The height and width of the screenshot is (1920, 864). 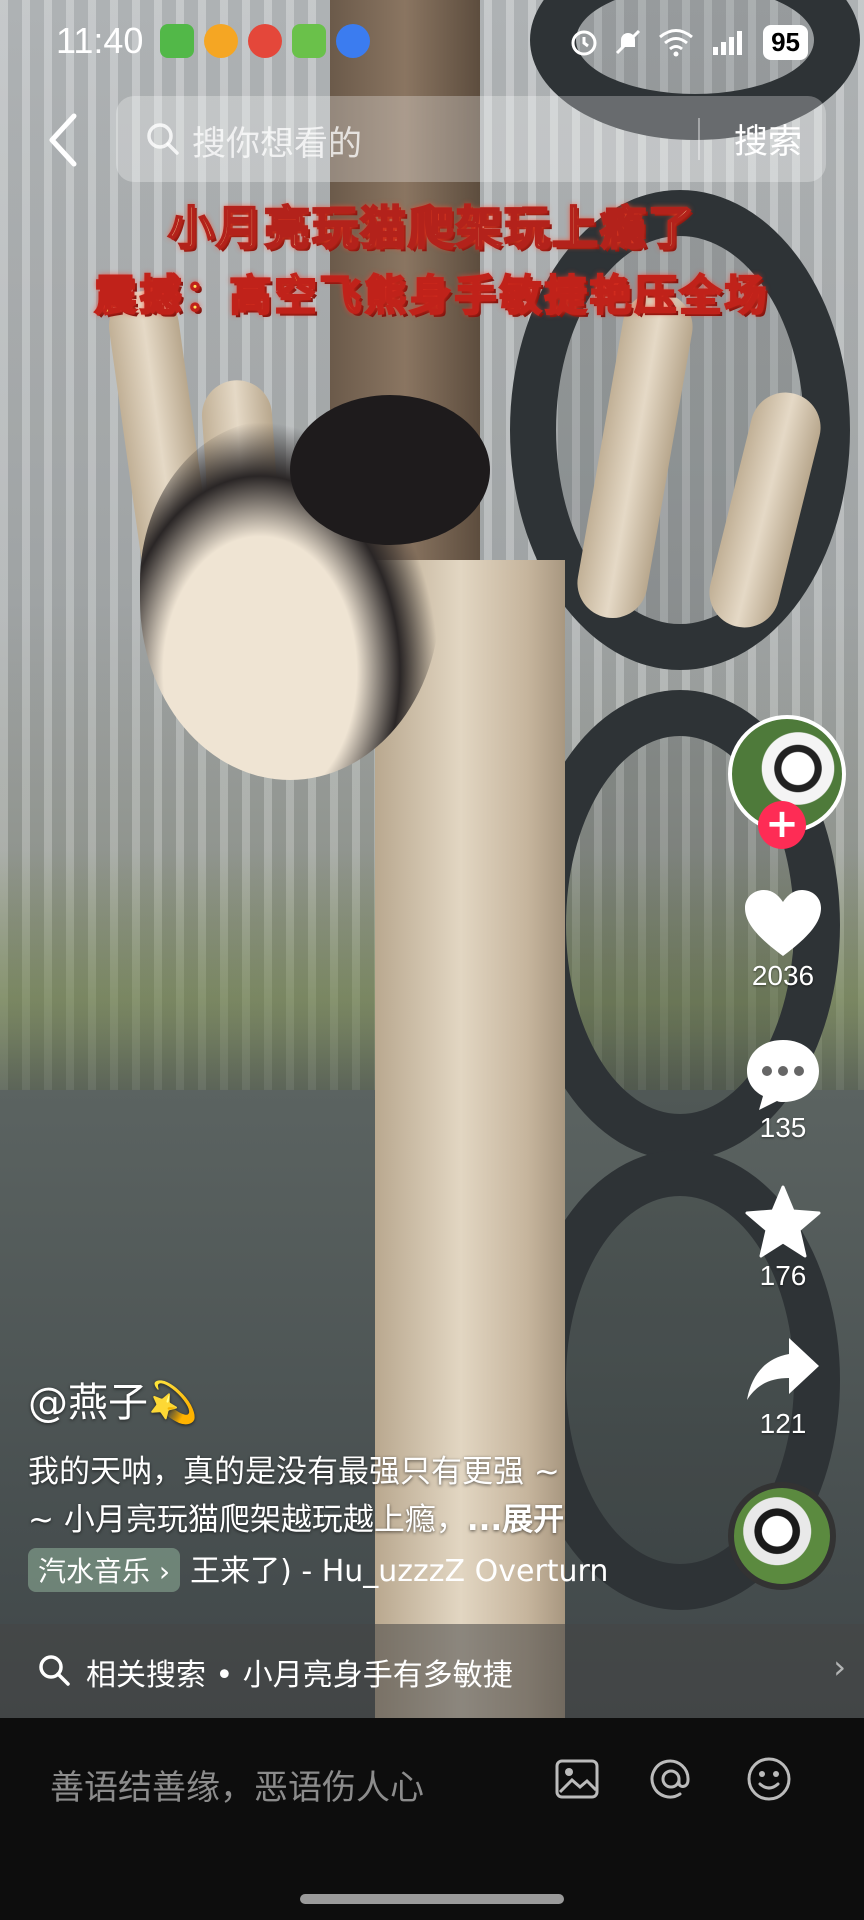 I want to click on comment-input: 善语结善缘，恶语伤人心, so click(x=237, y=1784).